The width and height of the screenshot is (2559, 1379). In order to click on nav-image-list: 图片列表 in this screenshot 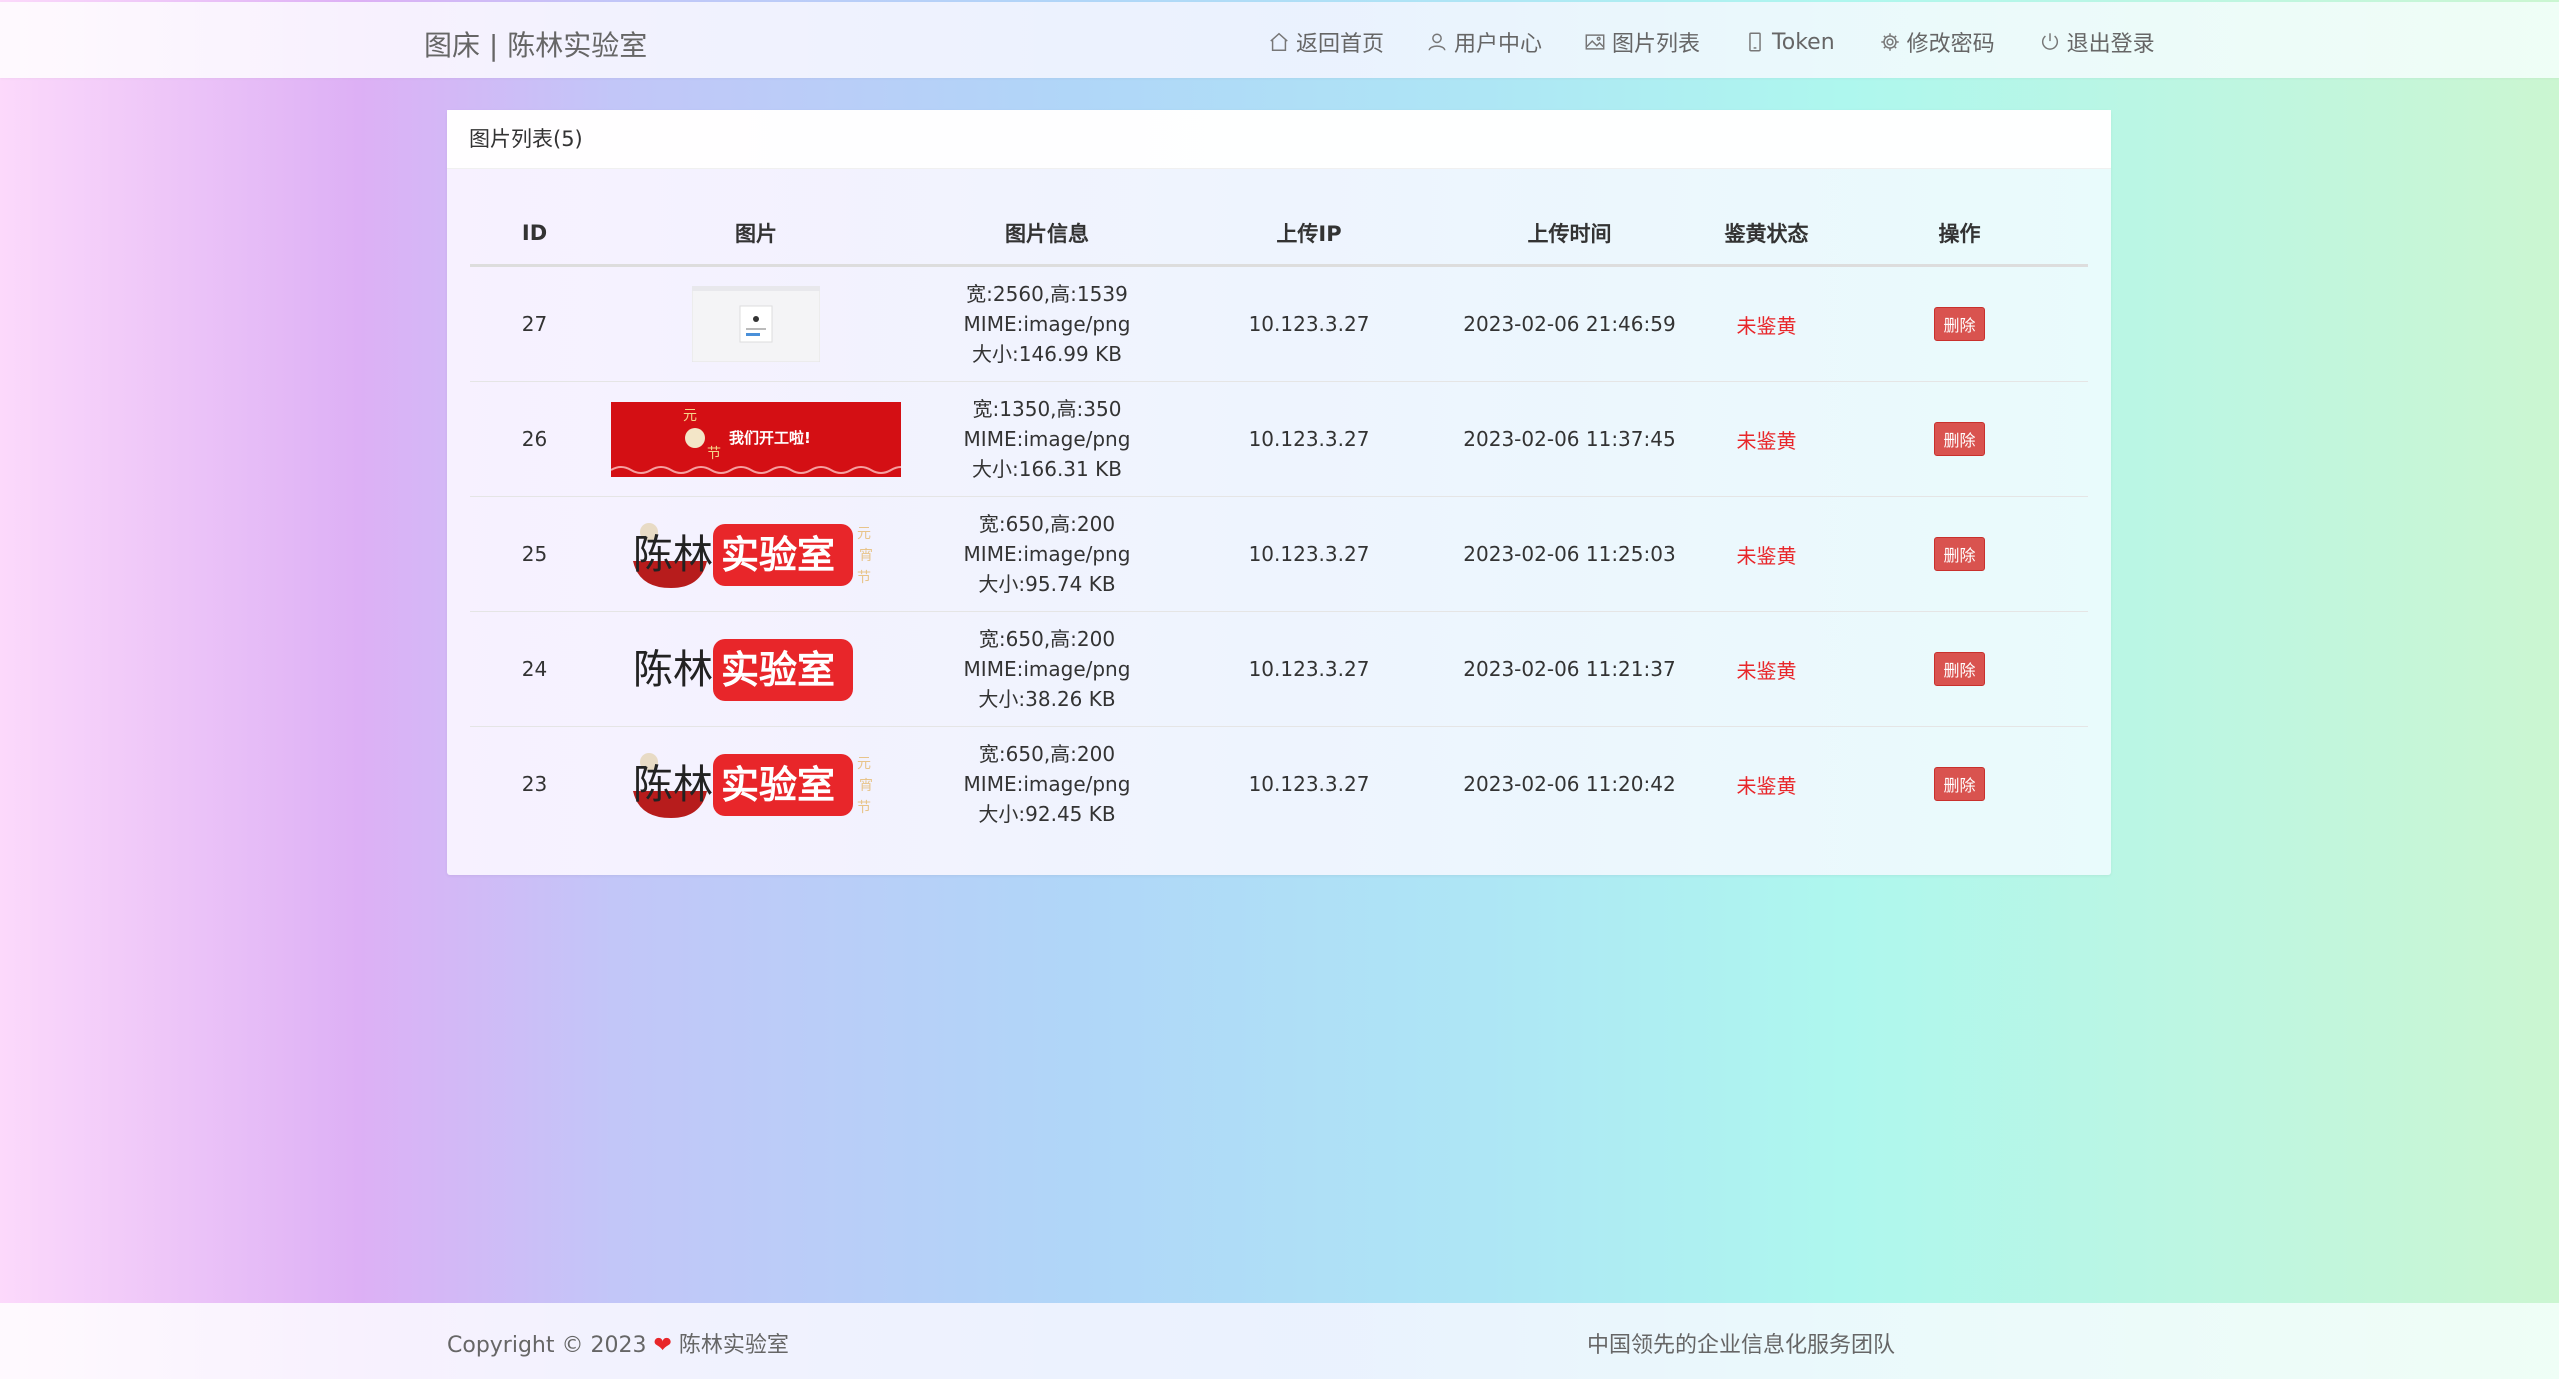, I will do `click(1642, 42)`.